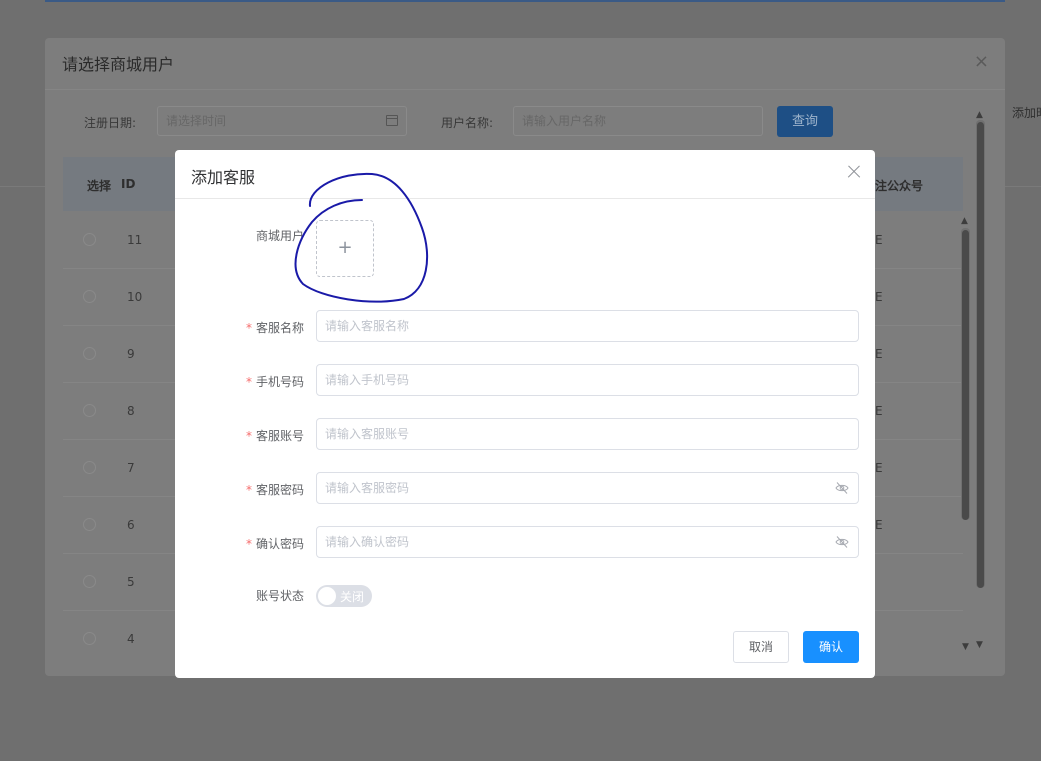  Describe the element at coordinates (239, 435) in the screenshot. I see `account-label: * 客服账号` at that location.